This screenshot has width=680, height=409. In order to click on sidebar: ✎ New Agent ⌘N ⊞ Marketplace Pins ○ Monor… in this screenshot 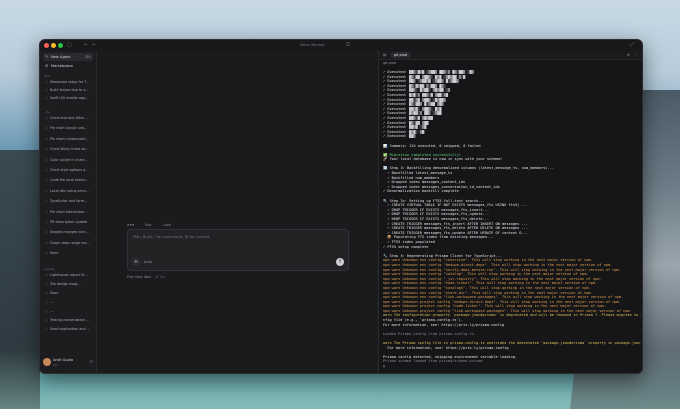, I will do `click(68, 212)`.